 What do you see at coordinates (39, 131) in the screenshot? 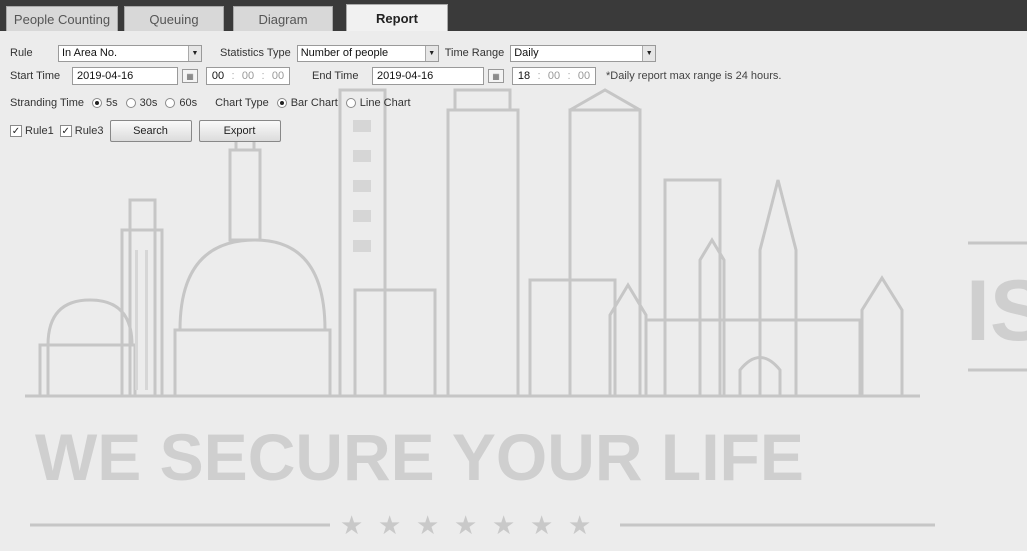
I see `rule1-label: Rule1` at bounding box center [39, 131].